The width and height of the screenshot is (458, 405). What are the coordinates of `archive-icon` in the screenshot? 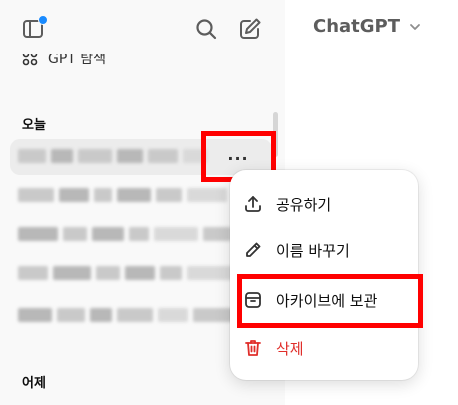 It's located at (253, 300).